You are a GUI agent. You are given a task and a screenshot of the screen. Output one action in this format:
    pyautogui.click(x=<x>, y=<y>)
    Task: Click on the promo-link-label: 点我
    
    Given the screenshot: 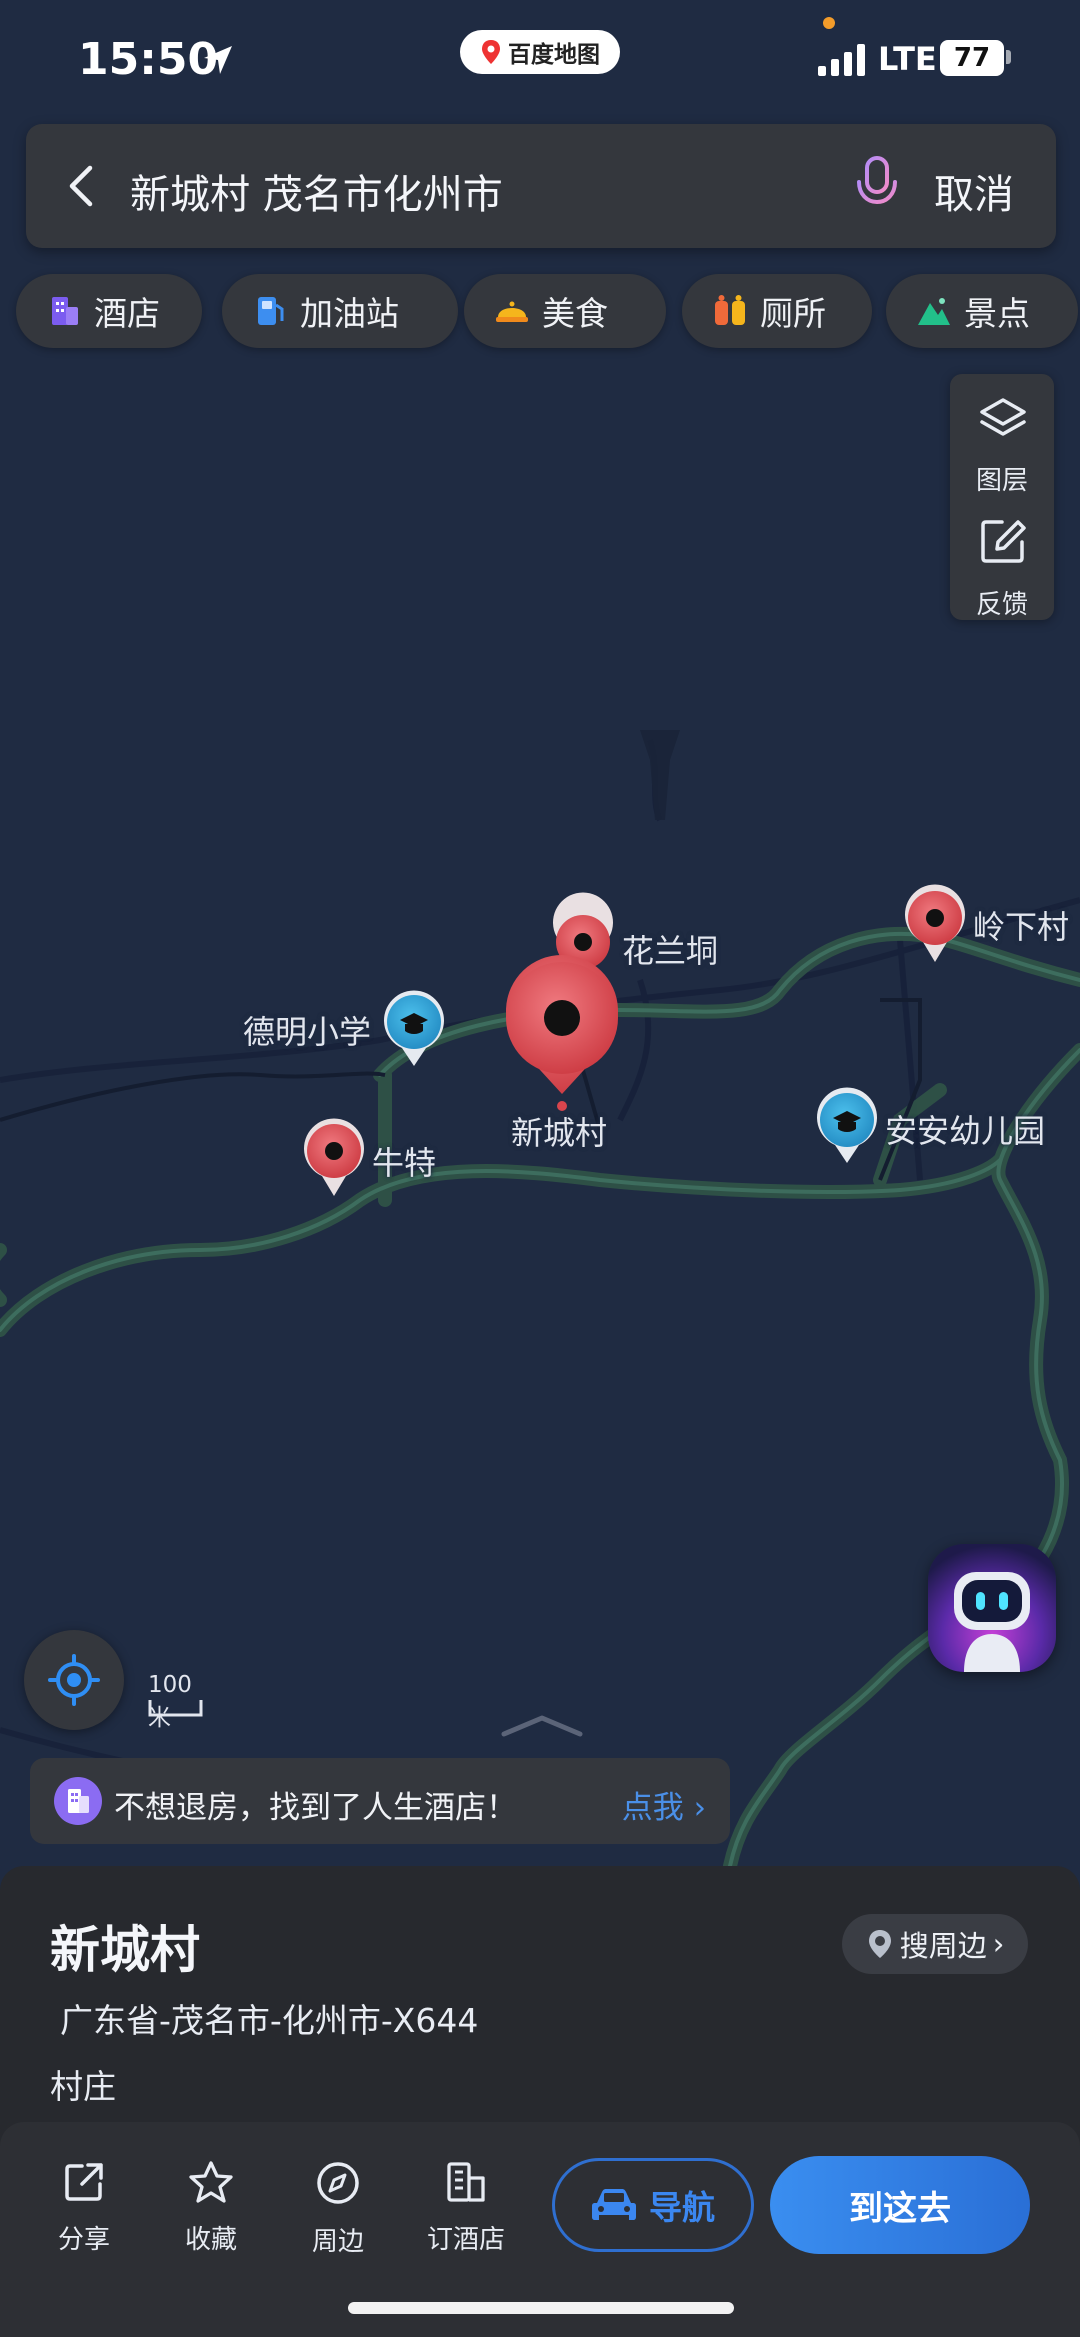 What is the action you would take?
    pyautogui.click(x=652, y=1808)
    